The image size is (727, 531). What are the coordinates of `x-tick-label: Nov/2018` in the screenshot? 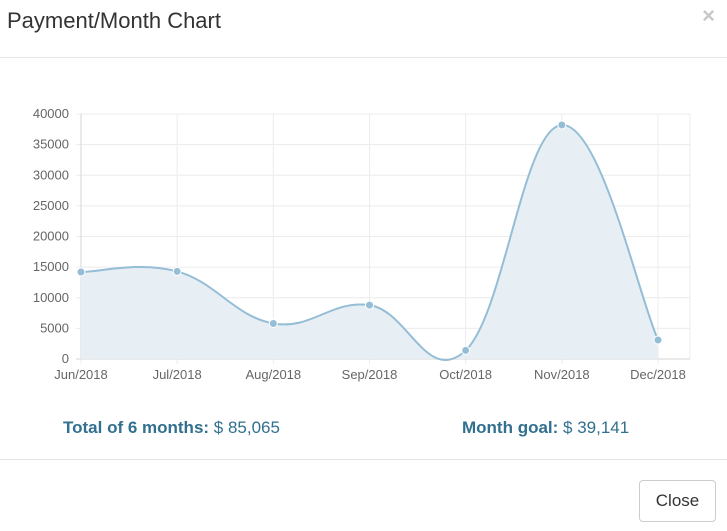 It's located at (562, 374).